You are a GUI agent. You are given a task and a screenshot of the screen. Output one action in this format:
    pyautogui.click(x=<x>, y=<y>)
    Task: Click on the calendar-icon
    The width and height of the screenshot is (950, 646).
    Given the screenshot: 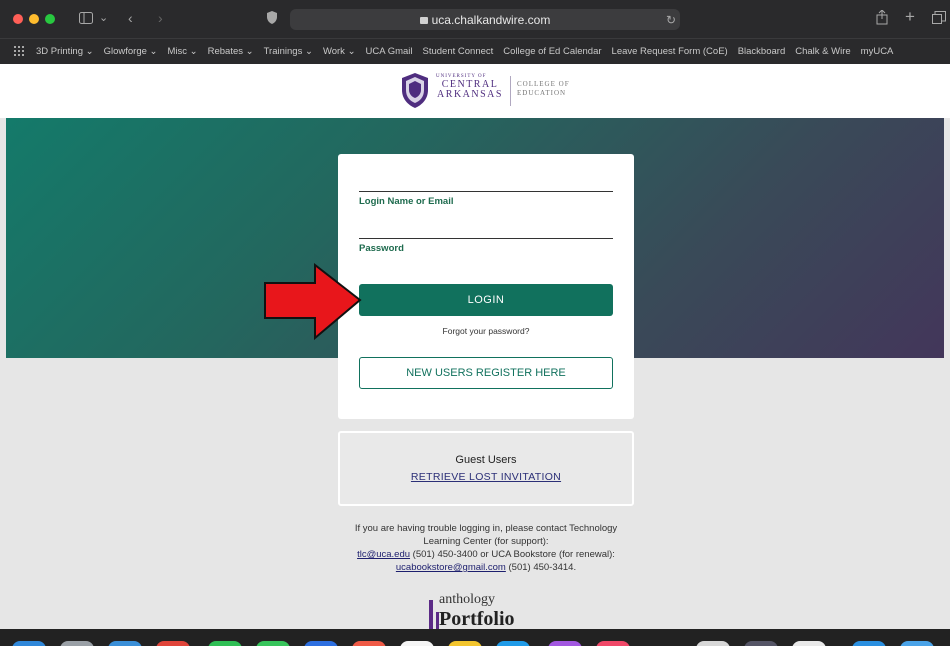 What is the action you would take?
    pyautogui.click(x=369, y=643)
    